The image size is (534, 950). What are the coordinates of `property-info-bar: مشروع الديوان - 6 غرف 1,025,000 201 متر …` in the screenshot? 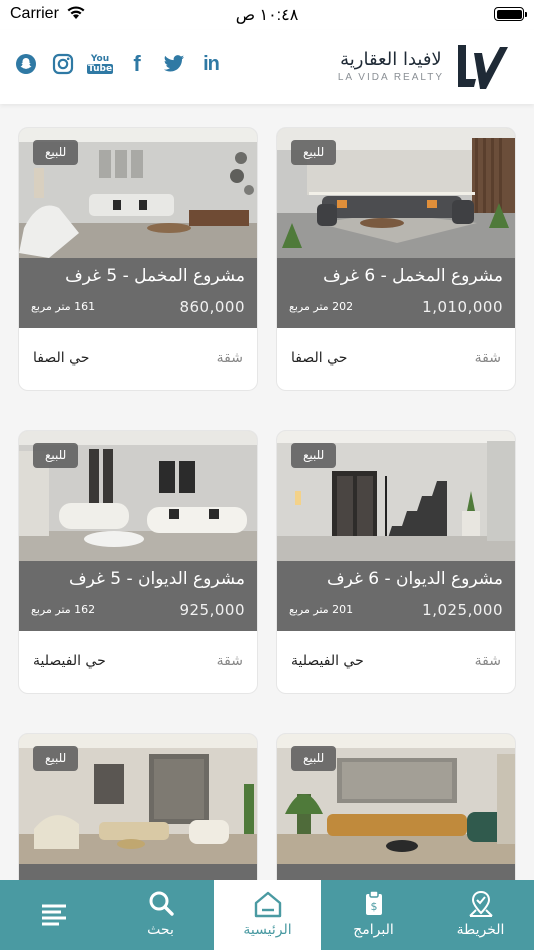 It's located at (396, 596).